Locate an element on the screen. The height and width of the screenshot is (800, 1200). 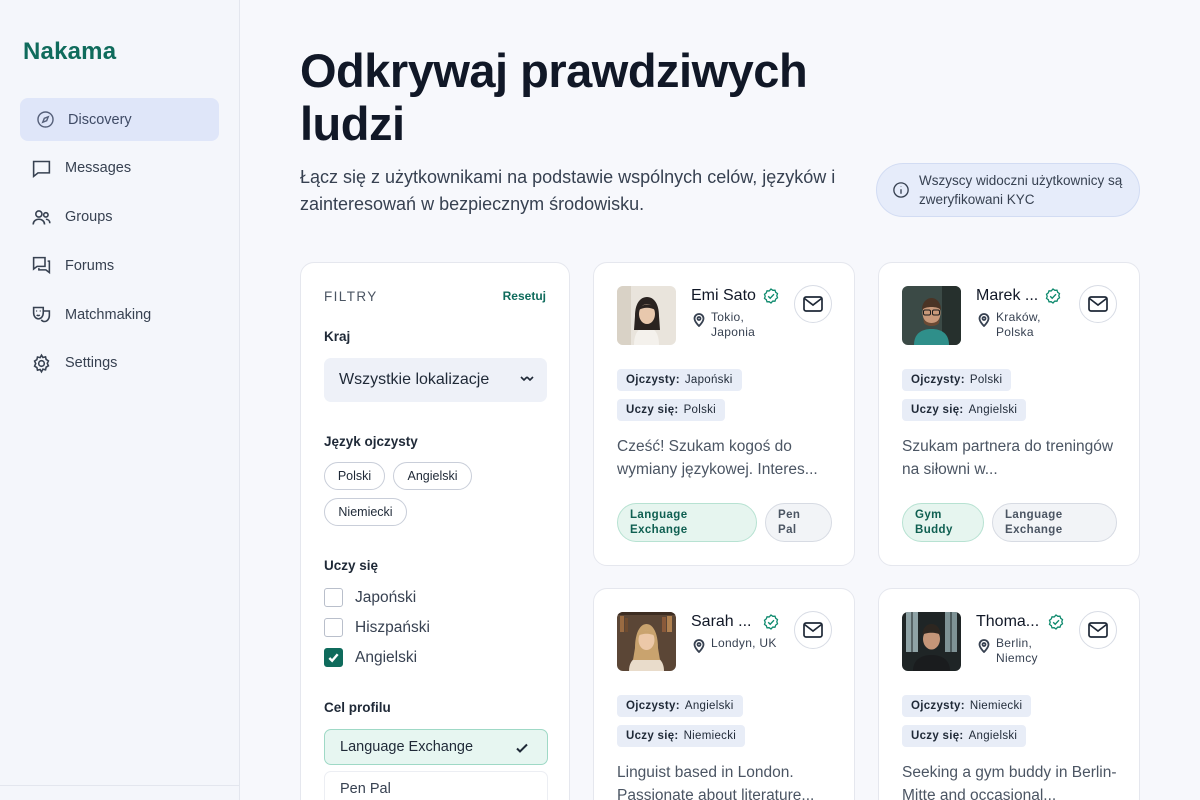
sidebar-item-messages: Messages is located at coordinates (119, 168).